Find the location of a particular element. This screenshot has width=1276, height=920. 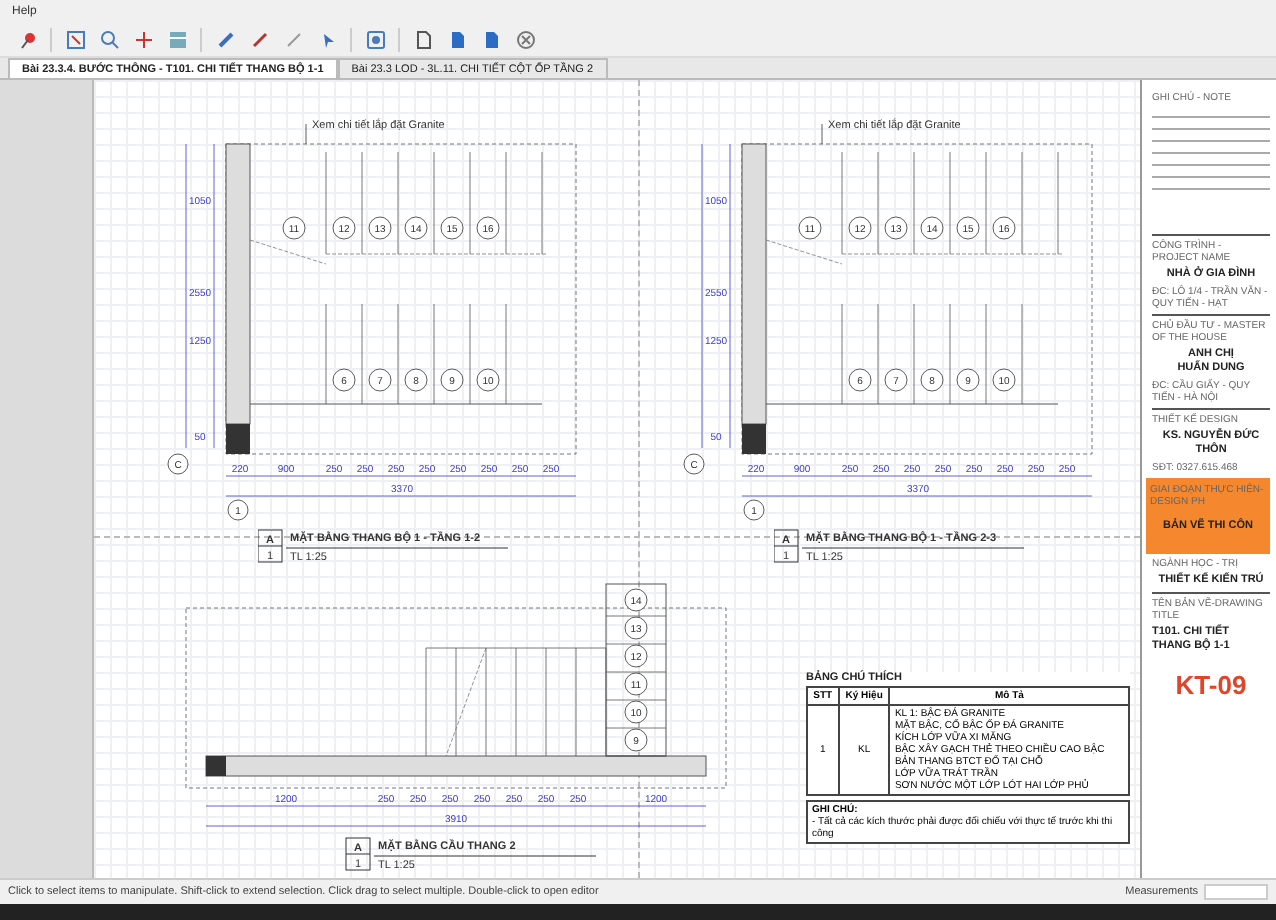

drawing-code: KT-09 is located at coordinates (1211, 685).